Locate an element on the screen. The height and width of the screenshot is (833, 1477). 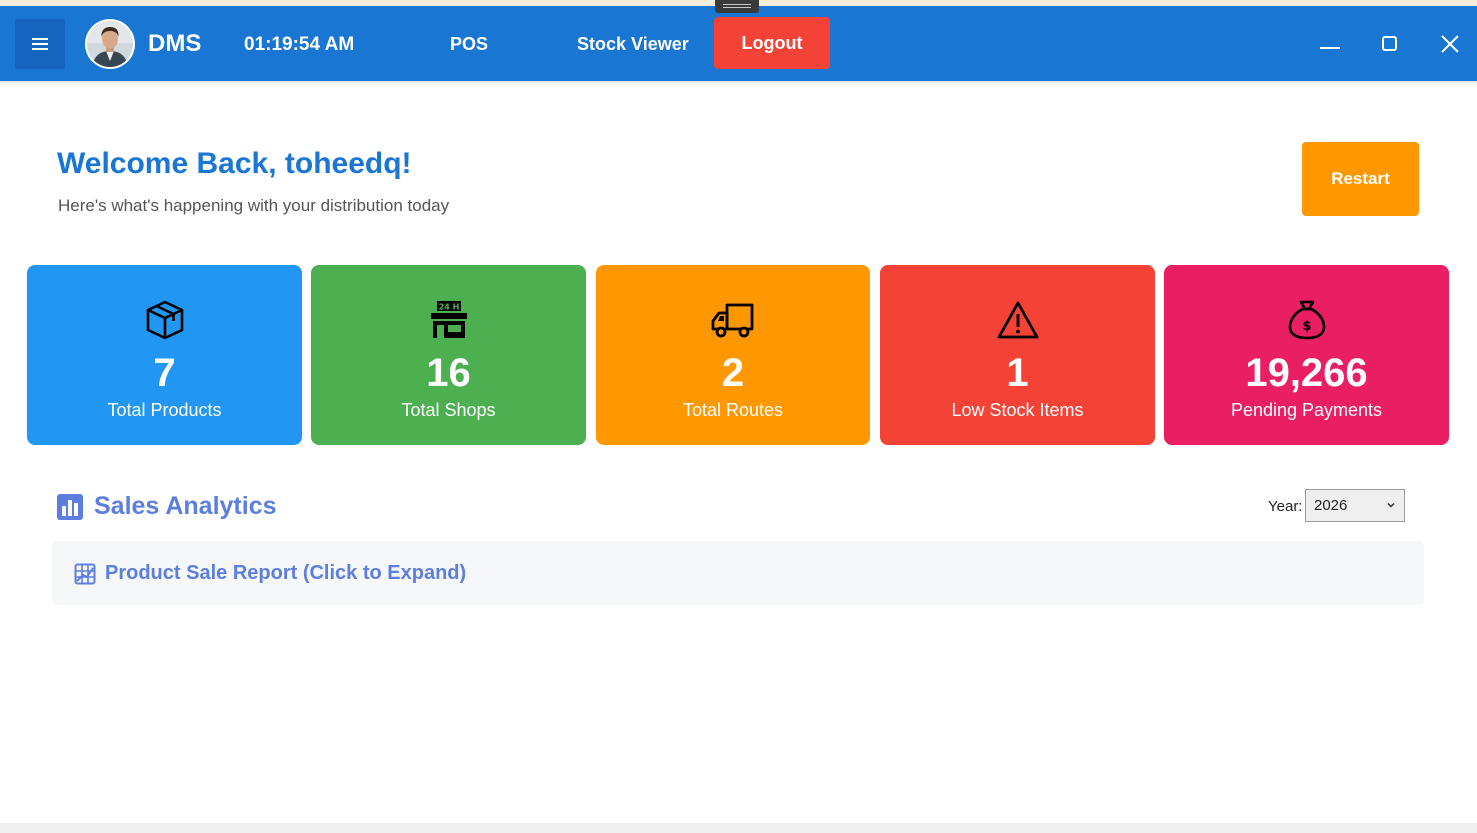
menu-button is located at coordinates (40, 44).